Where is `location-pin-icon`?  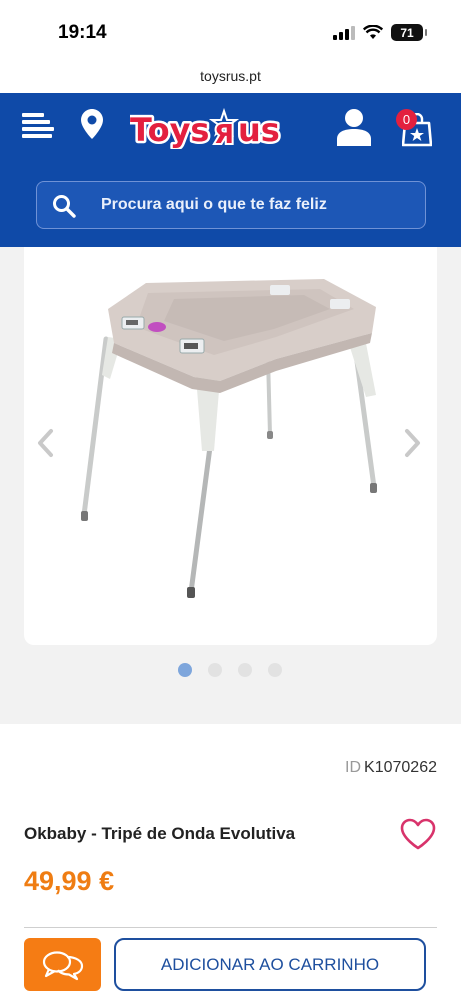 location-pin-icon is located at coordinates (92, 124).